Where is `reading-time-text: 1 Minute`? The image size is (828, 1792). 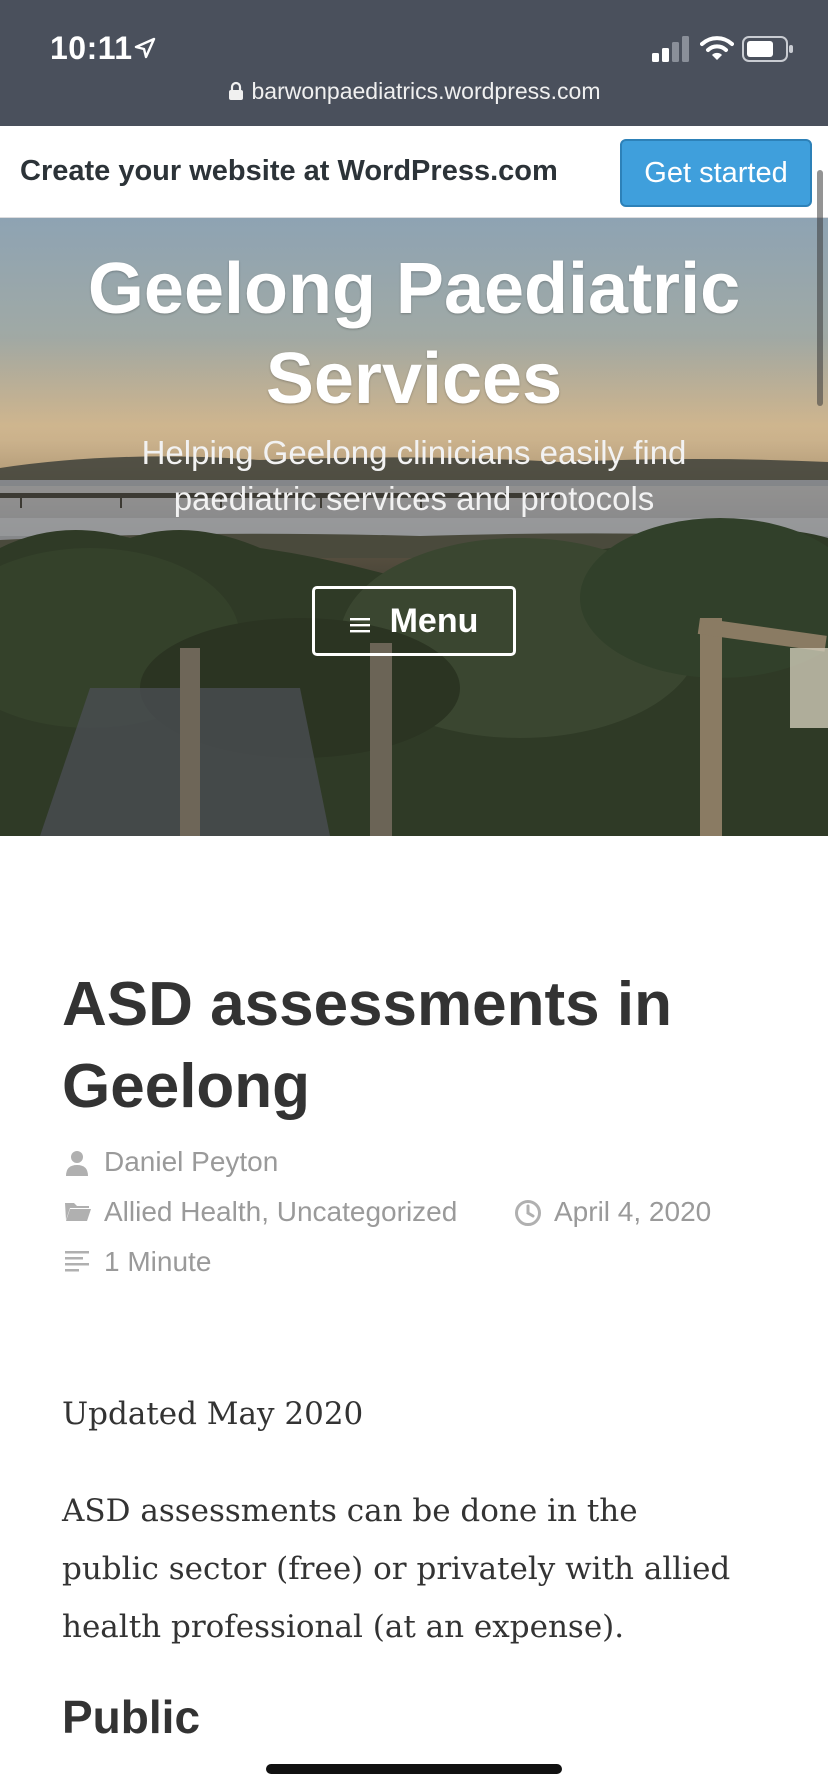
reading-time-text: 1 Minute is located at coordinates (158, 1261).